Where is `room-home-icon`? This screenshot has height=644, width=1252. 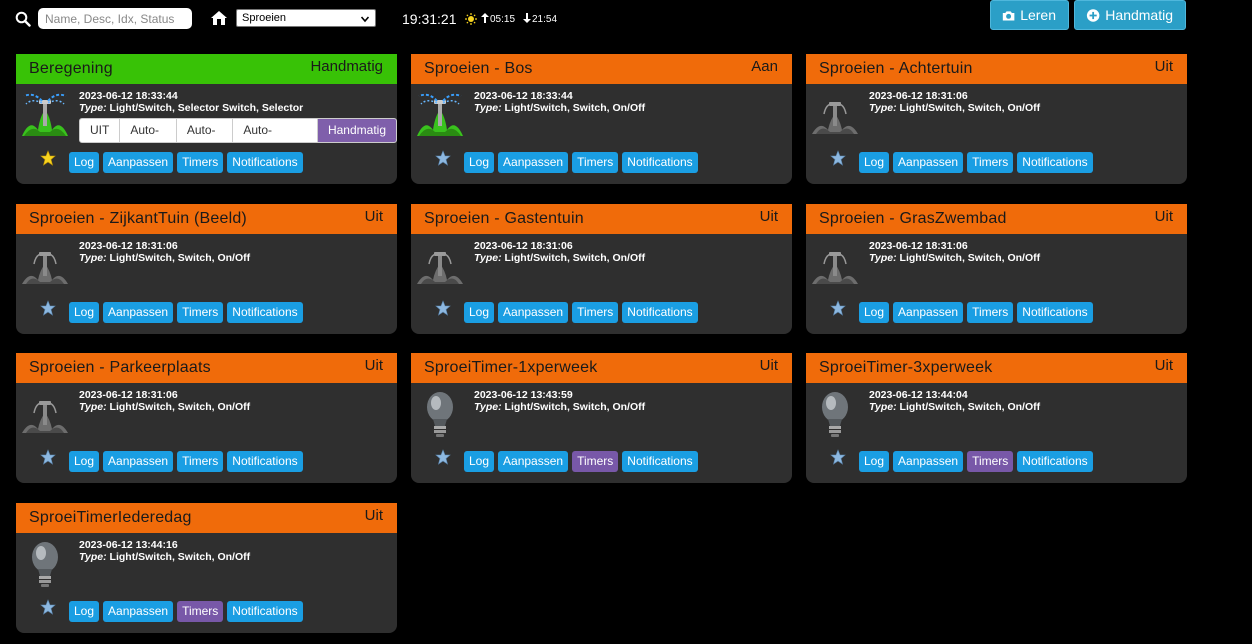 room-home-icon is located at coordinates (219, 18).